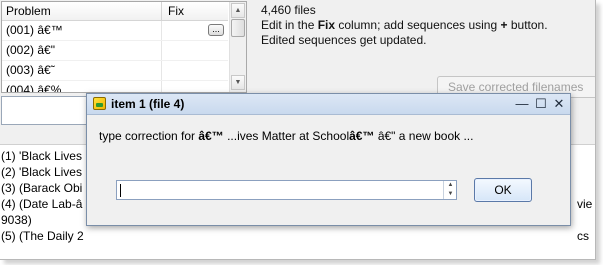 The image size is (603, 265). Describe the element at coordinates (585, 204) in the screenshot. I see `list-item-fragment: vie` at that location.